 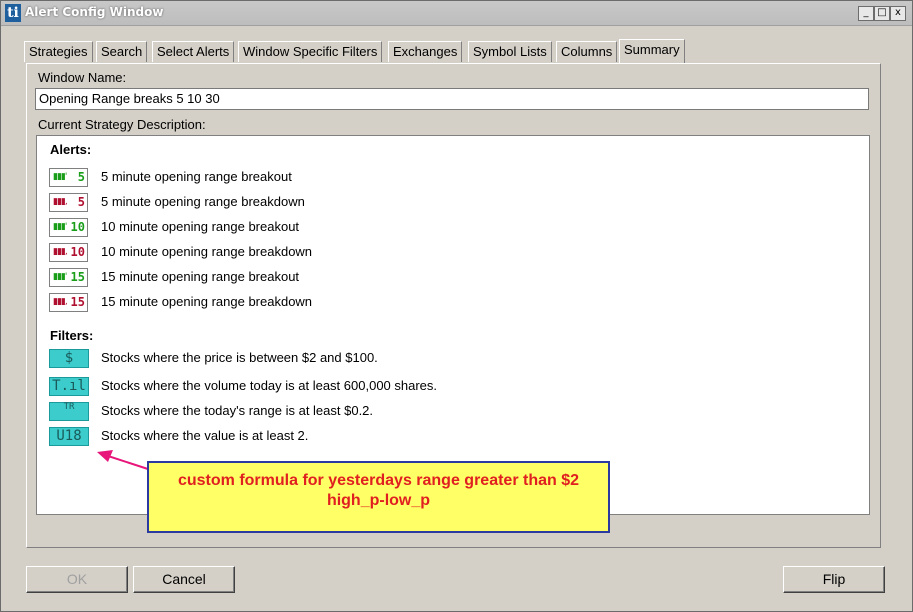 I want to click on callout-line-2: high_p-low_p, so click(x=378, y=500).